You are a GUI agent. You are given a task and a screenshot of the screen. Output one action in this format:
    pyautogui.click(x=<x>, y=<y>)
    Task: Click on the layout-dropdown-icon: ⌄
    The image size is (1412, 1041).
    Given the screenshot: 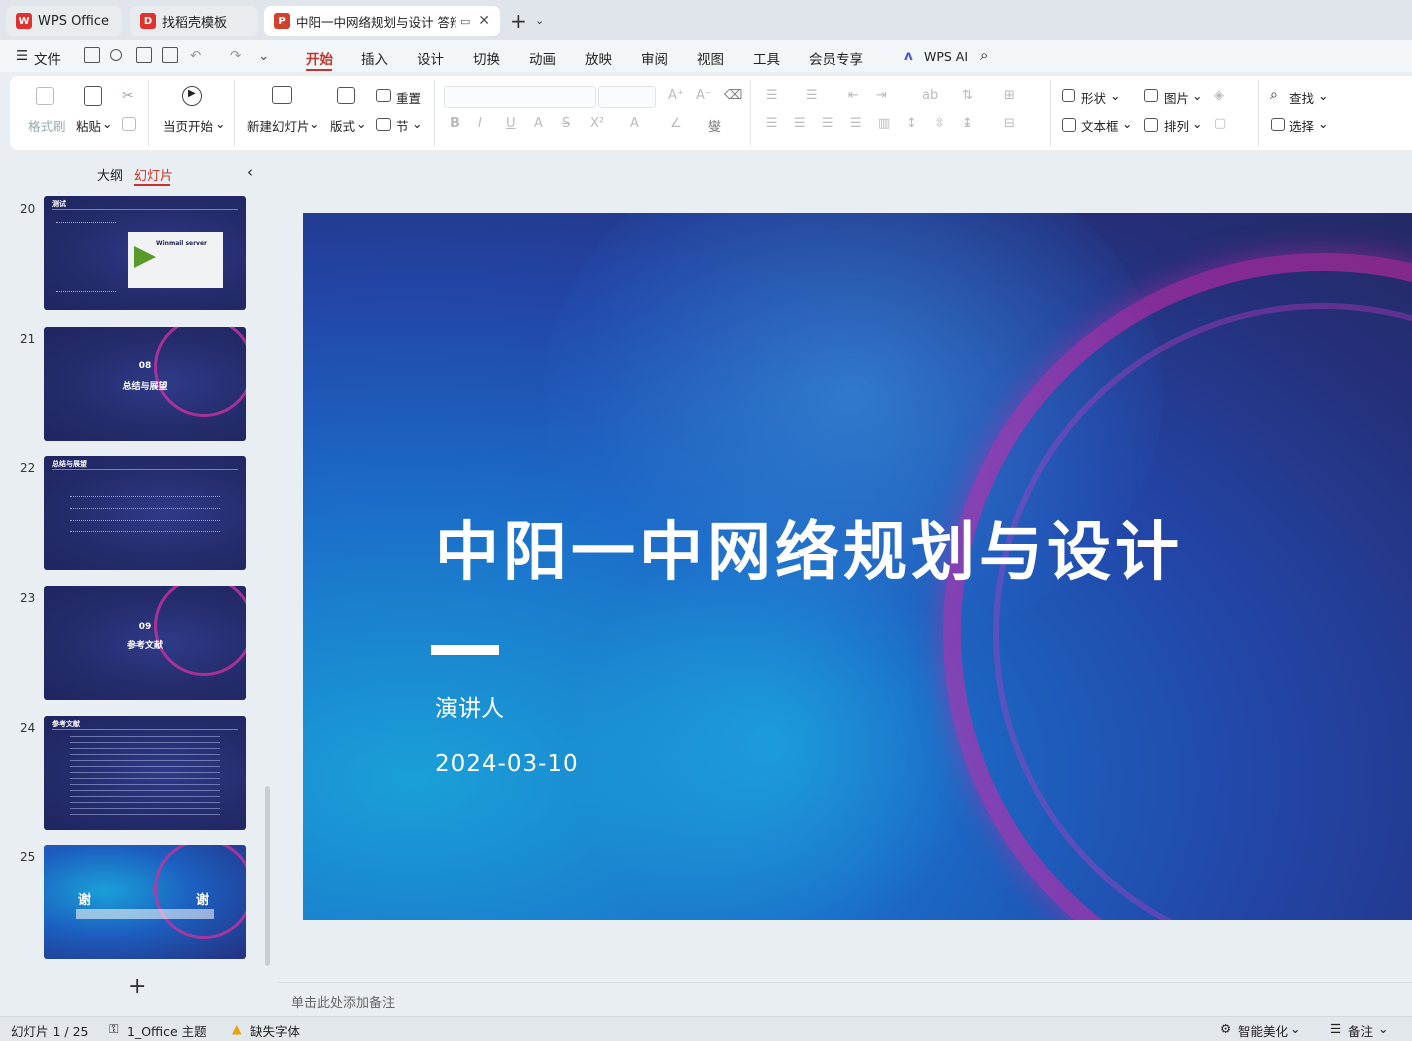 What is the action you would take?
    pyautogui.click(x=361, y=123)
    